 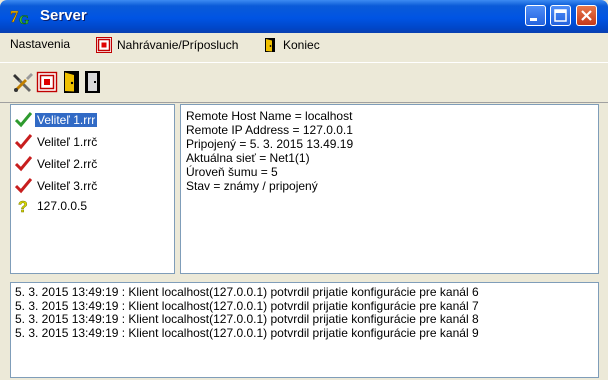 What do you see at coordinates (248, 158) in the screenshot?
I see `detail-line: Aktuálna sieť = Net1(1)` at bounding box center [248, 158].